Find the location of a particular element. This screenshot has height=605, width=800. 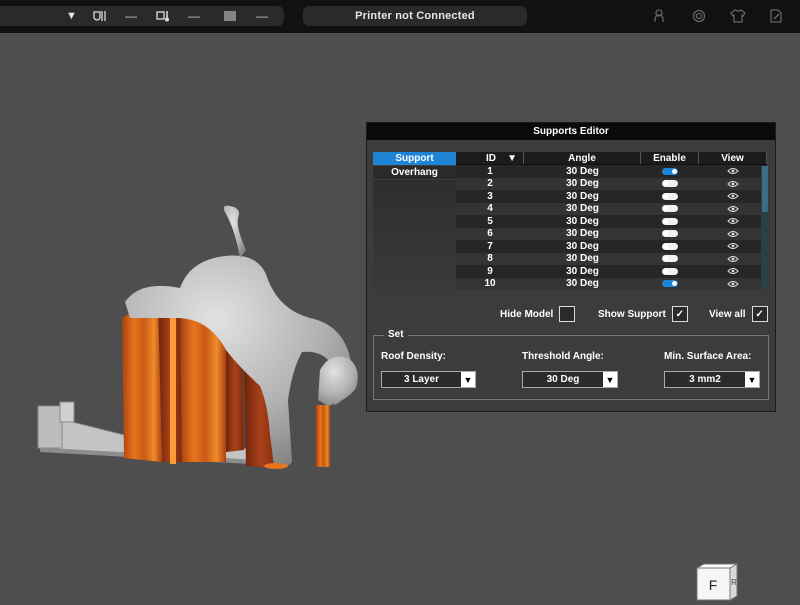

show-support-label: Show Support is located at coordinates (632, 314).